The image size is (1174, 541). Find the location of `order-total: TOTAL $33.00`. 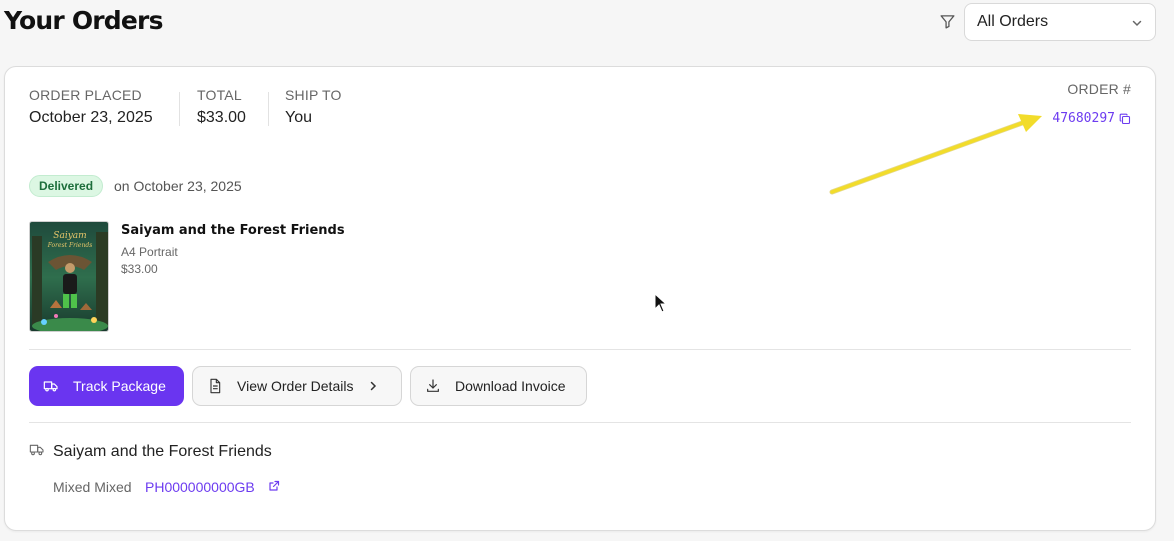

order-total: TOTAL $33.00 is located at coordinates (221, 107).